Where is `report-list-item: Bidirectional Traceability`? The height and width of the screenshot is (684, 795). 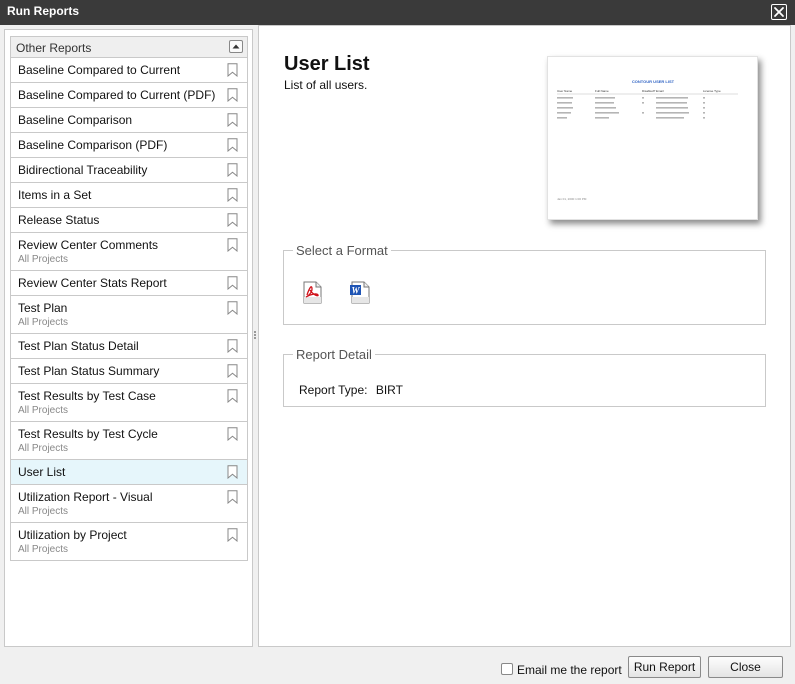 report-list-item: Bidirectional Traceability is located at coordinates (129, 170).